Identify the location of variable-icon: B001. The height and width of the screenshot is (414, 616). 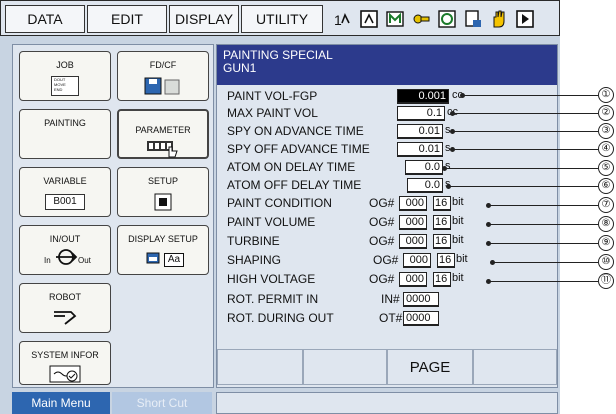
(65, 202).